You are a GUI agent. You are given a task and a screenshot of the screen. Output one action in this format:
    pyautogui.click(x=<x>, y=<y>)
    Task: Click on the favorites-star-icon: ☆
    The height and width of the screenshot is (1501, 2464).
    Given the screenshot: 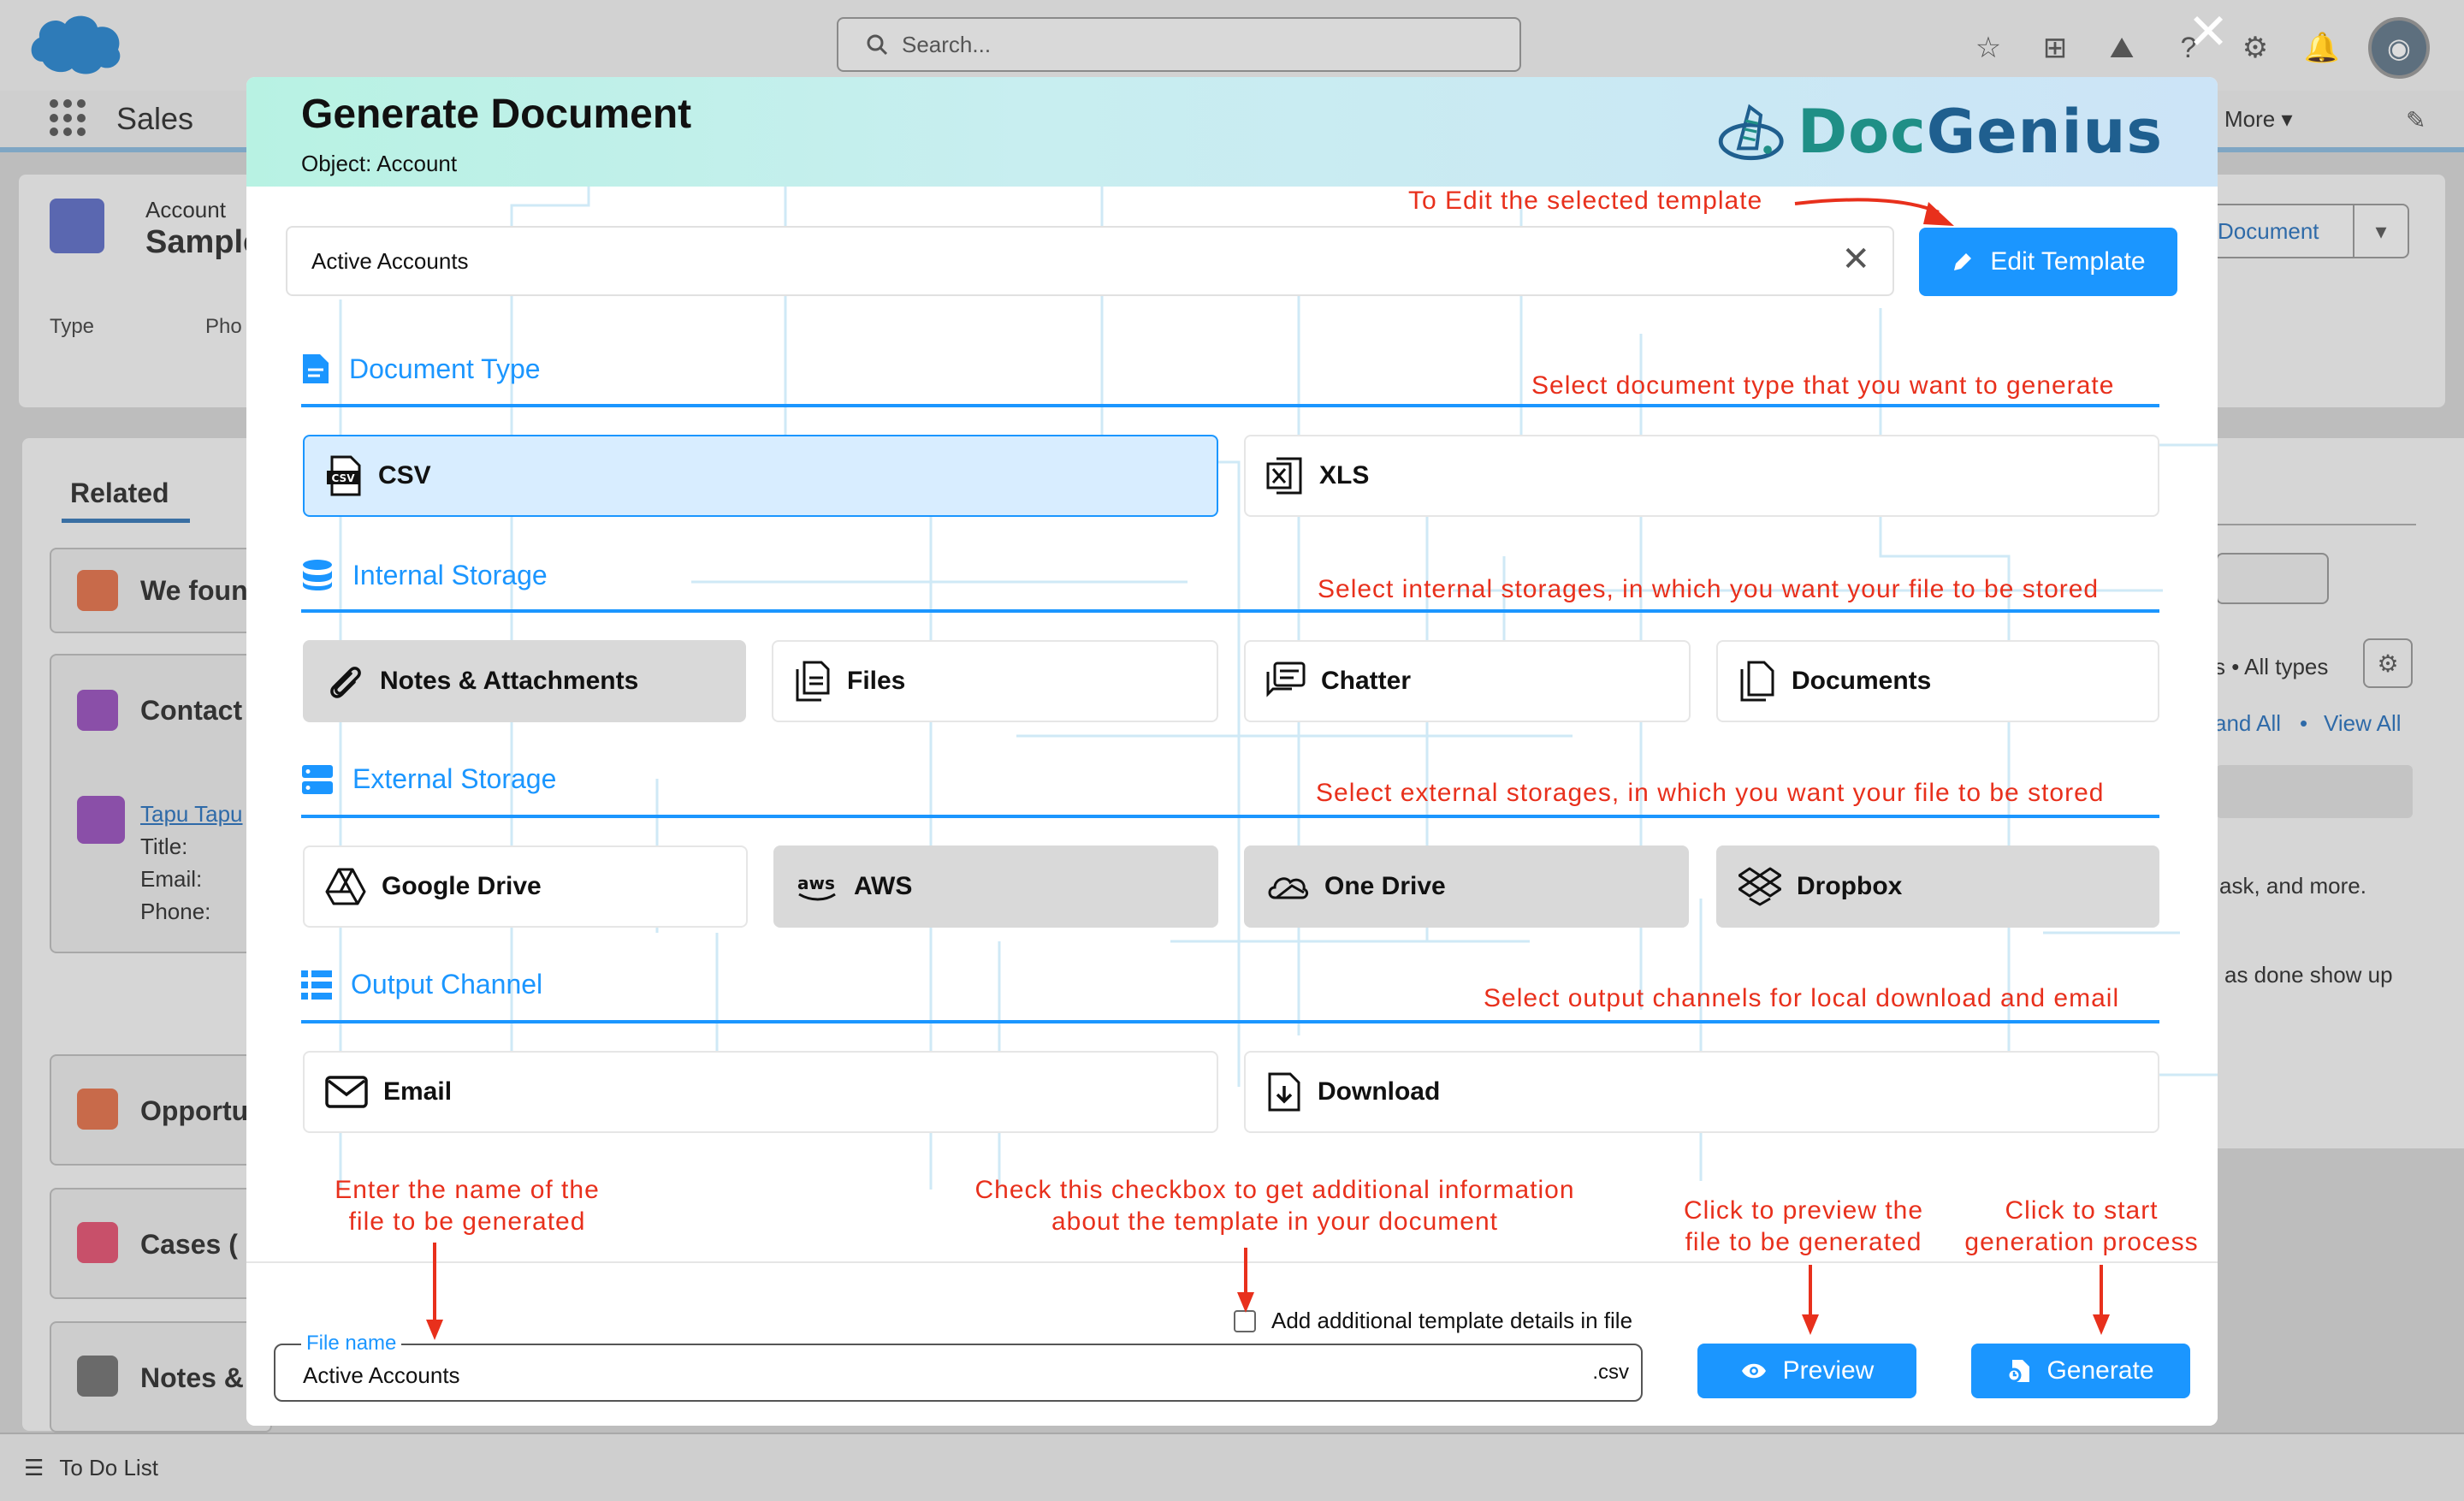 What is the action you would take?
    pyautogui.click(x=1988, y=48)
    